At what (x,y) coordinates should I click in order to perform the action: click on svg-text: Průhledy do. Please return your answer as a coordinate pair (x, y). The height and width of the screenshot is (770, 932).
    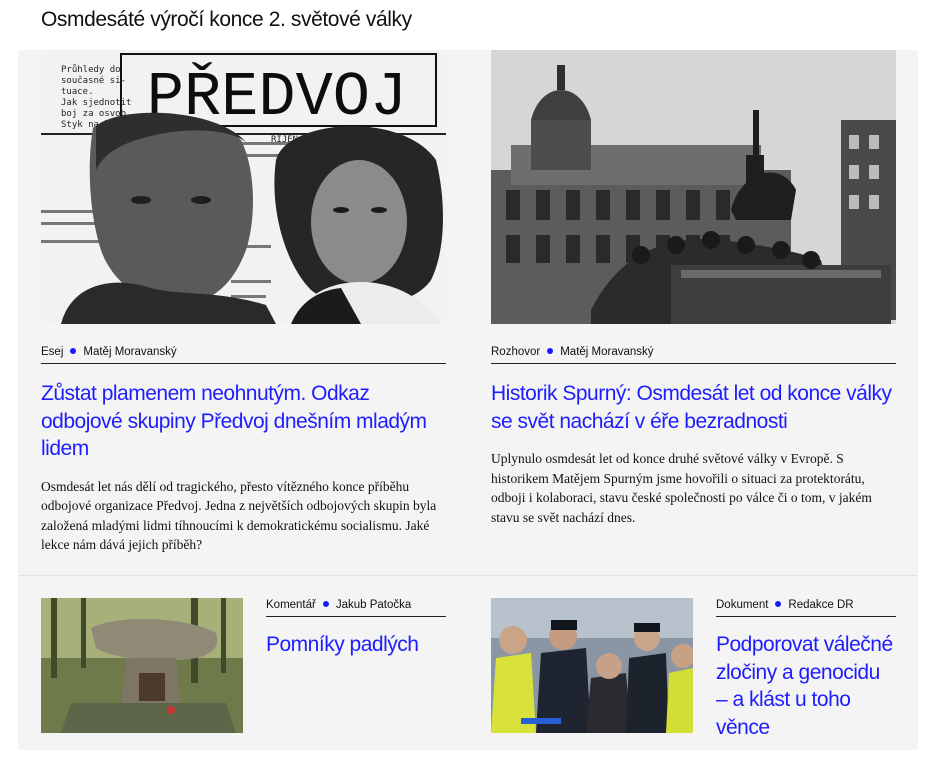
    Looking at the image, I should click on (91, 69).